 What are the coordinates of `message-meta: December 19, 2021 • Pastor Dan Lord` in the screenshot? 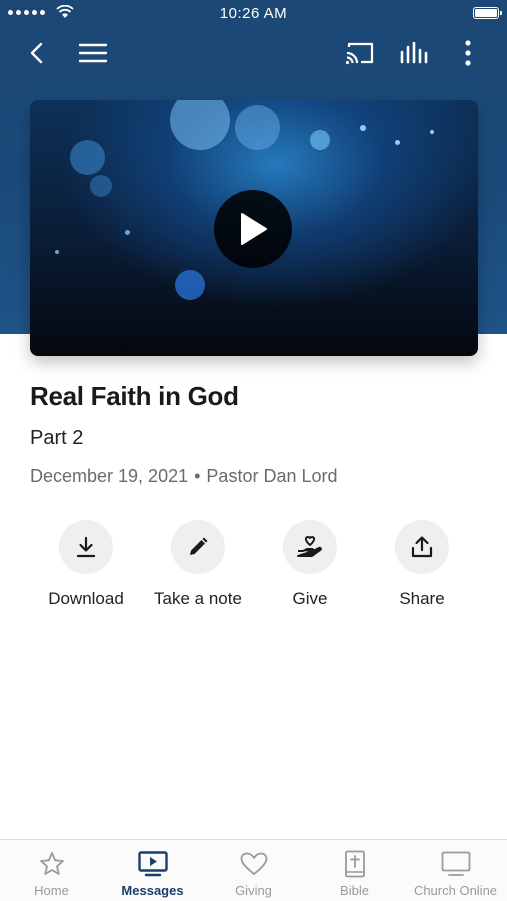 It's located at (184, 476).